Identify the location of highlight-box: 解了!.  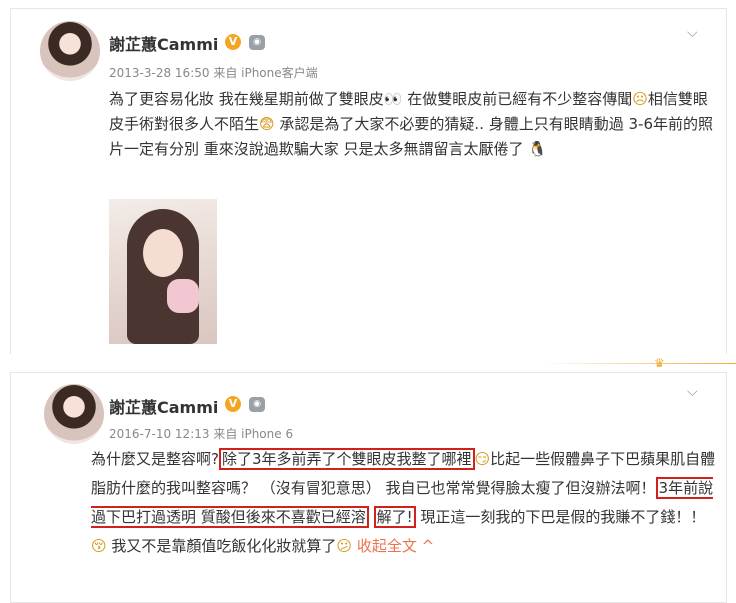
(394, 517).